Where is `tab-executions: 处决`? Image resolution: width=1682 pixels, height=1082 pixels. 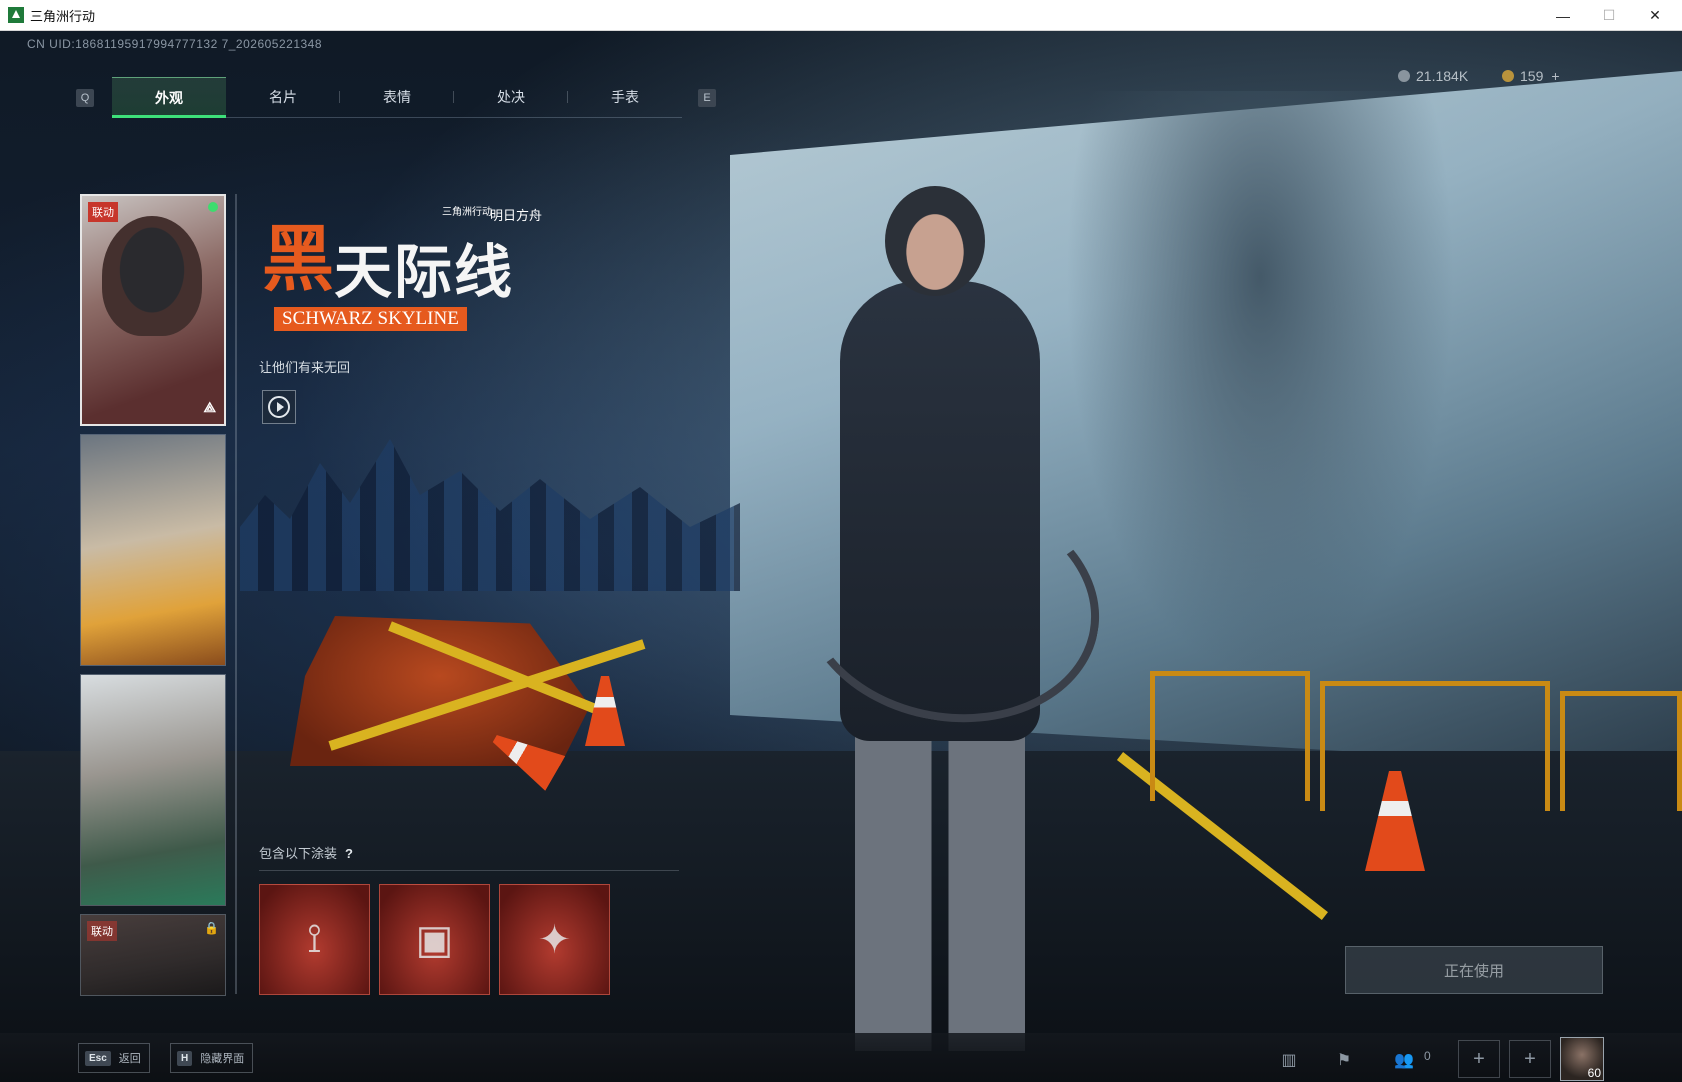 tab-executions: 处决 is located at coordinates (511, 97).